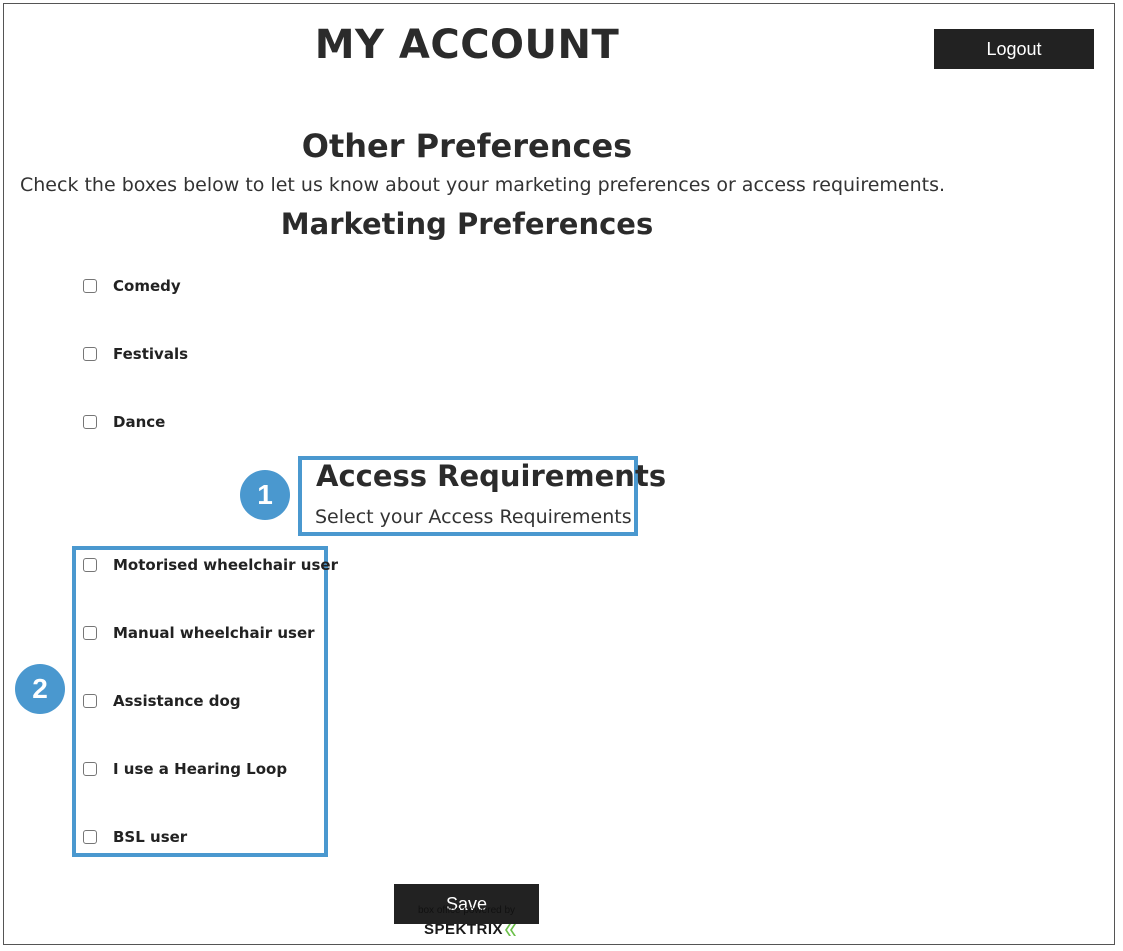 The image size is (1123, 951). I want to click on marketing-preferences-heading: Marketing Preferences, so click(467, 224).